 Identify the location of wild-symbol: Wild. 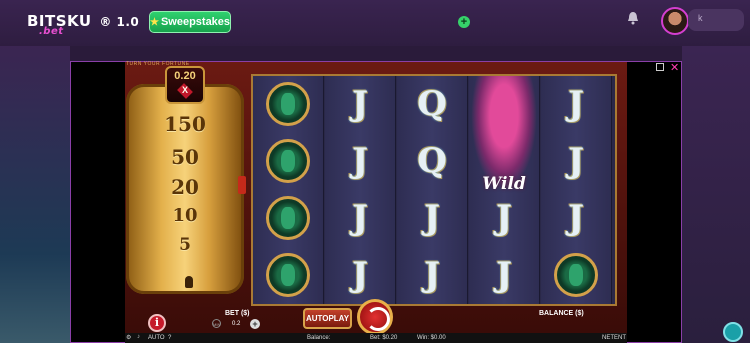
(504, 135).